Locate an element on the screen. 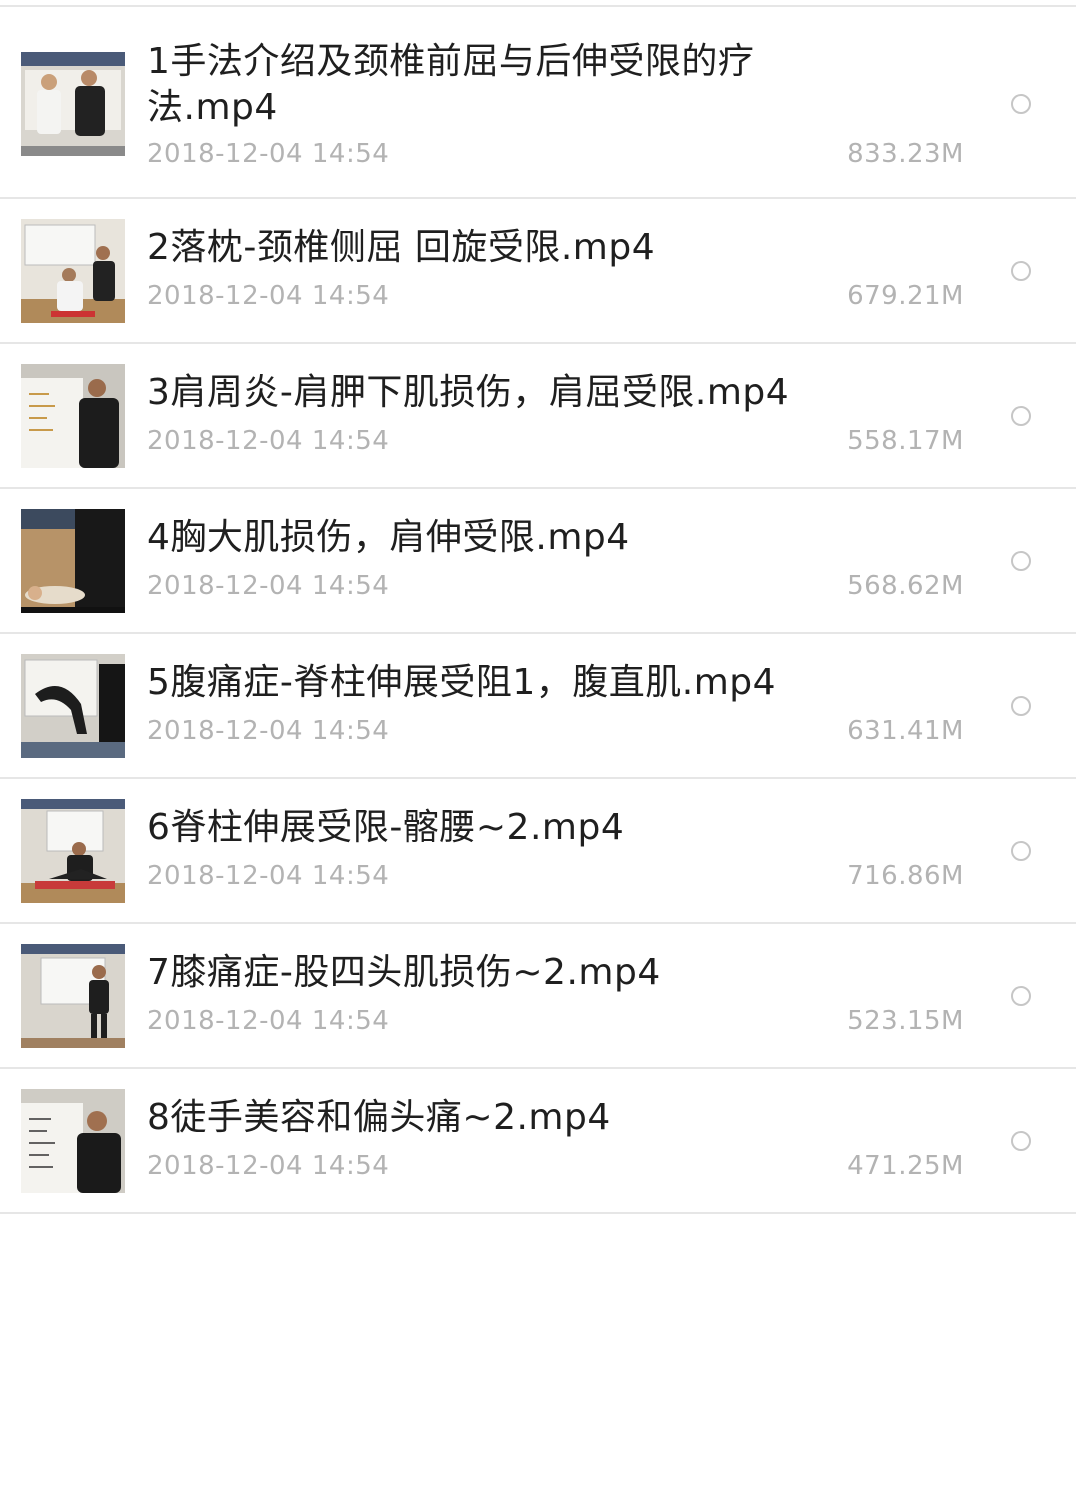 Image resolution: width=1076 pixels, height=1511 pixels. file-size: 679.21M is located at coordinates (905, 296).